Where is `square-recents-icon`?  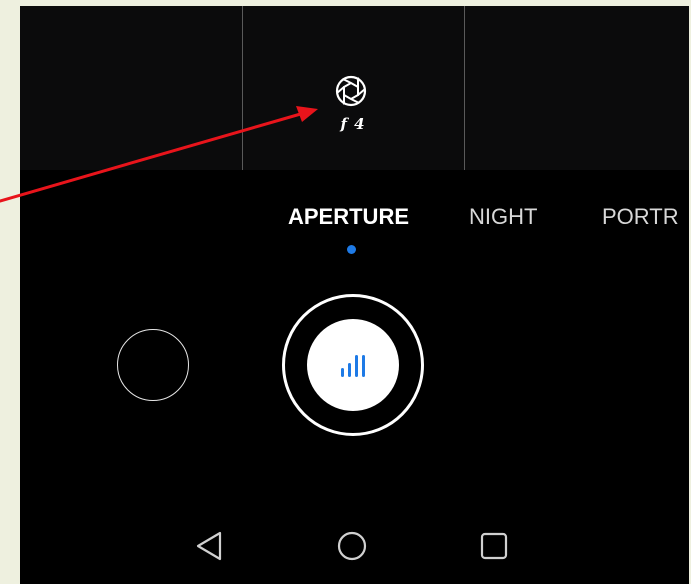 square-recents-icon is located at coordinates (494, 546).